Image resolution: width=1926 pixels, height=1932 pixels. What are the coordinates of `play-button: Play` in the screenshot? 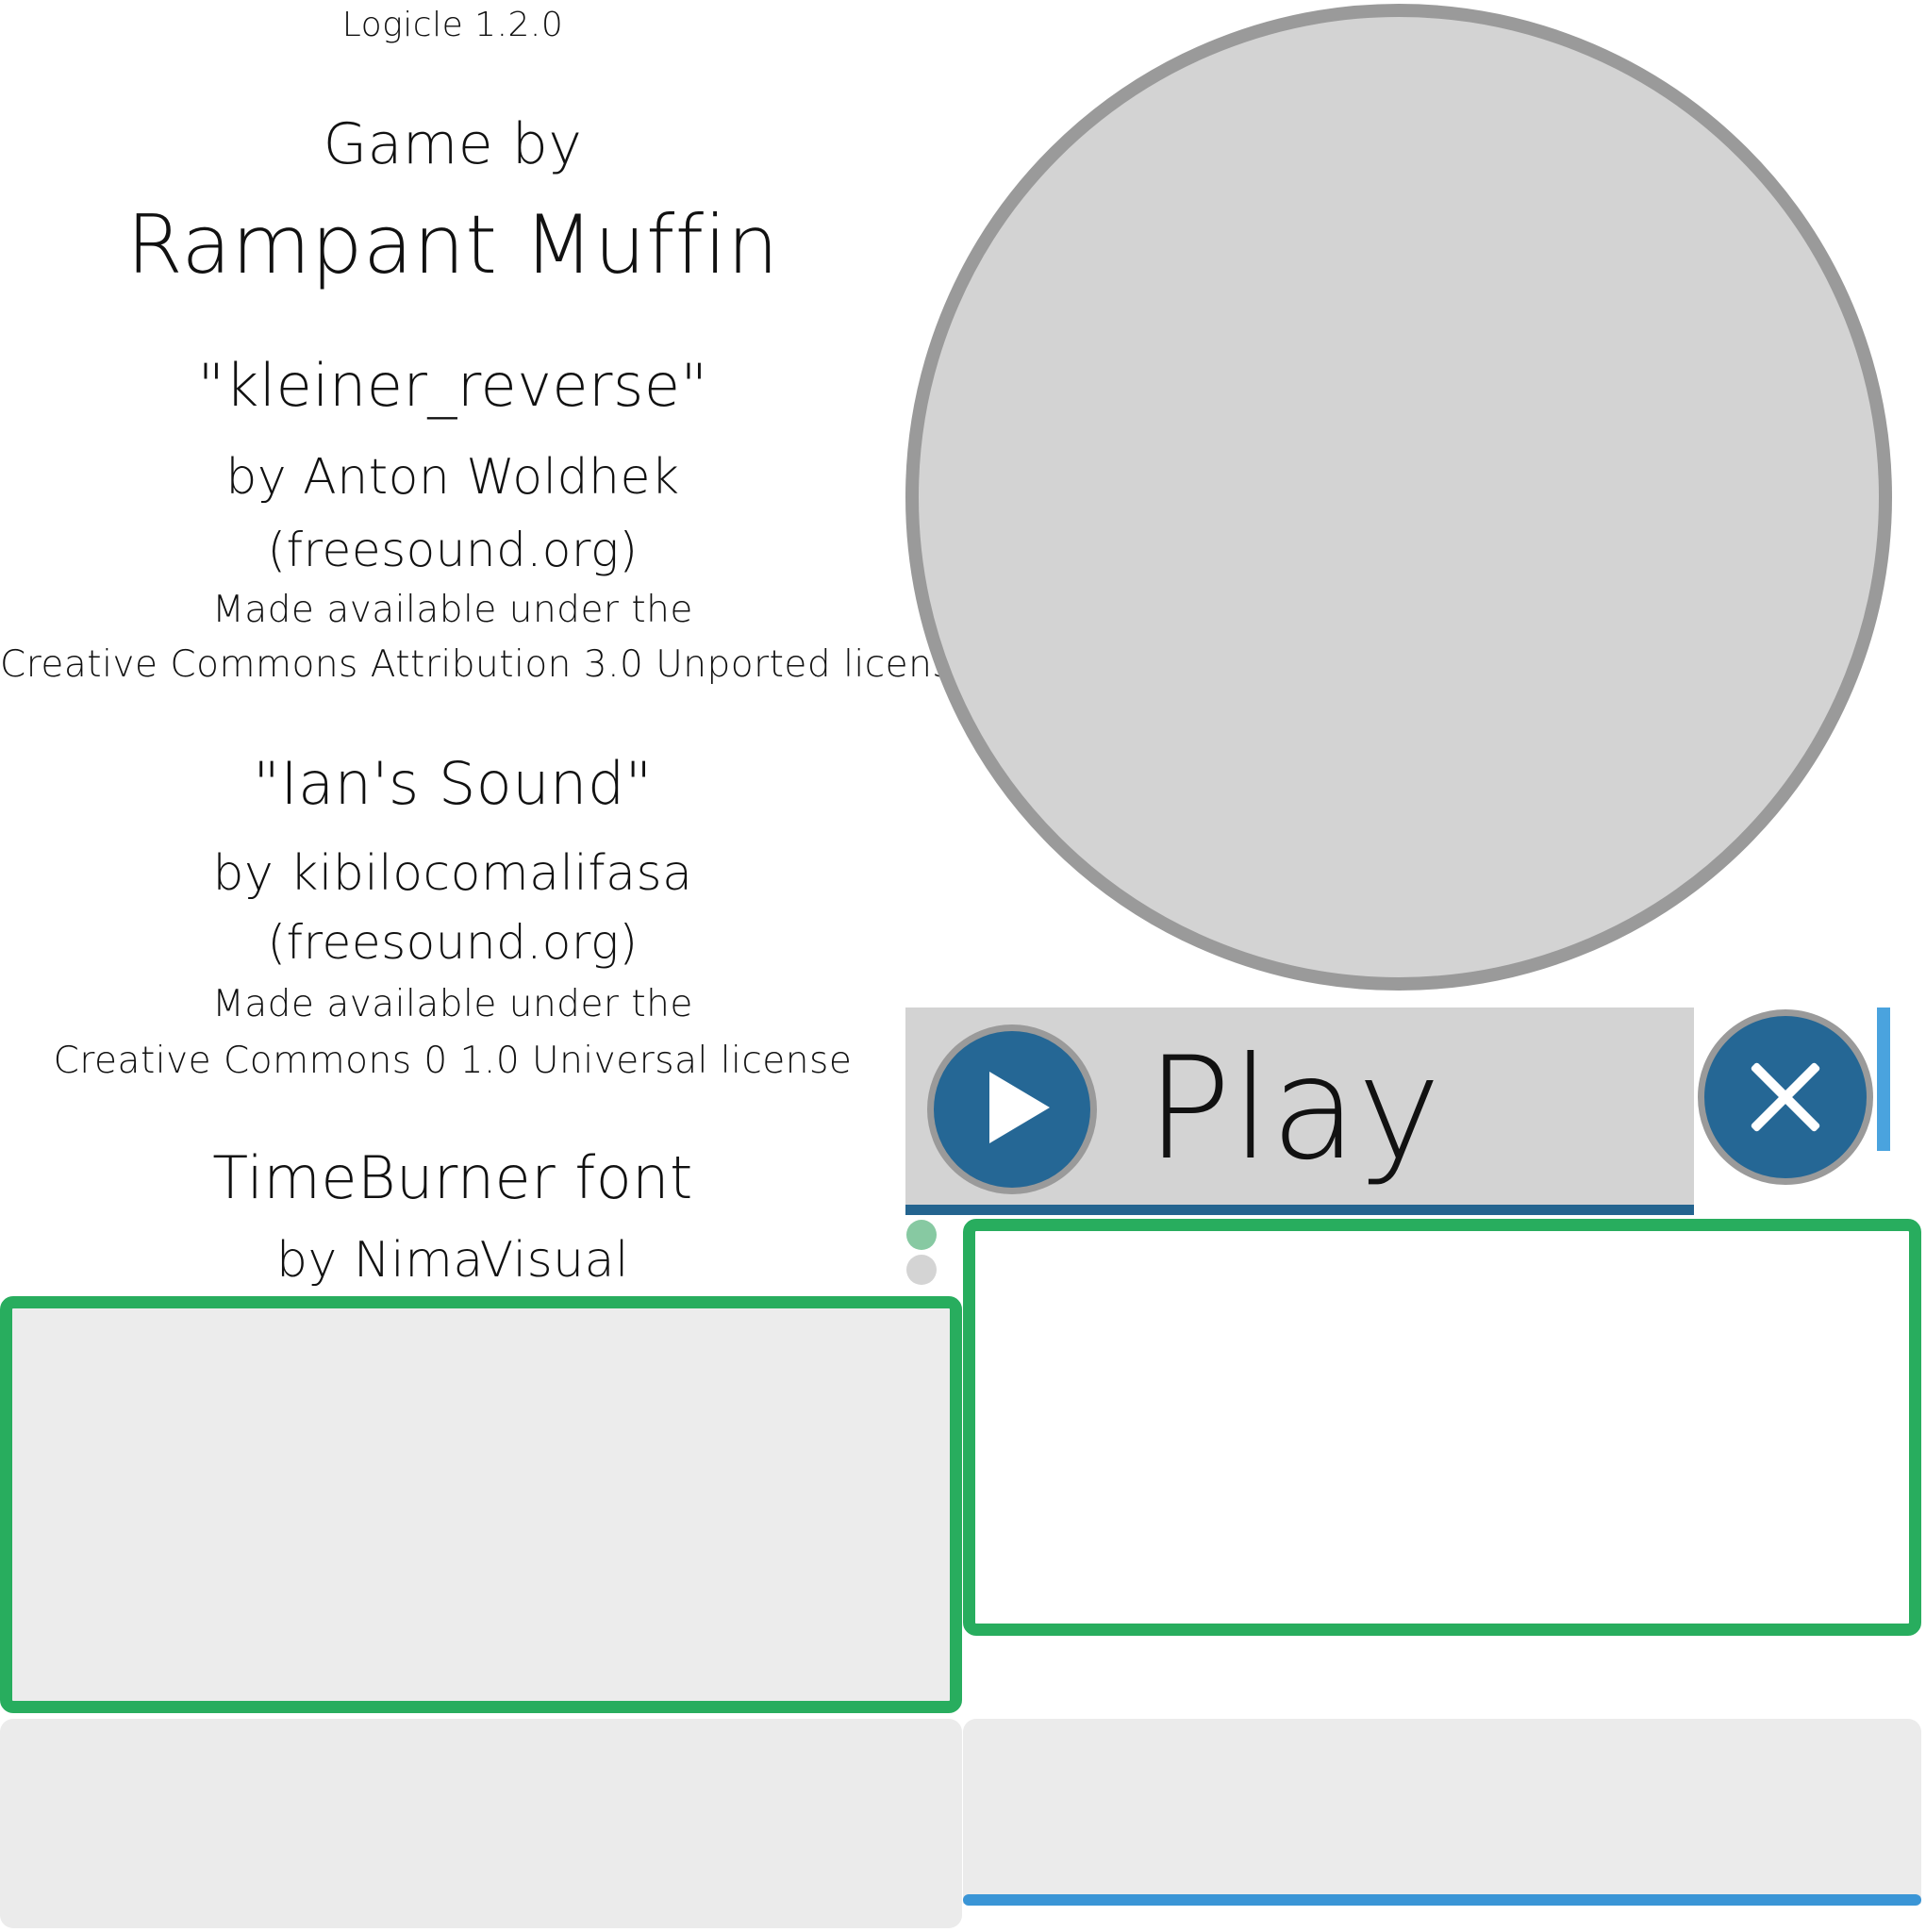 It's located at (1300, 1111).